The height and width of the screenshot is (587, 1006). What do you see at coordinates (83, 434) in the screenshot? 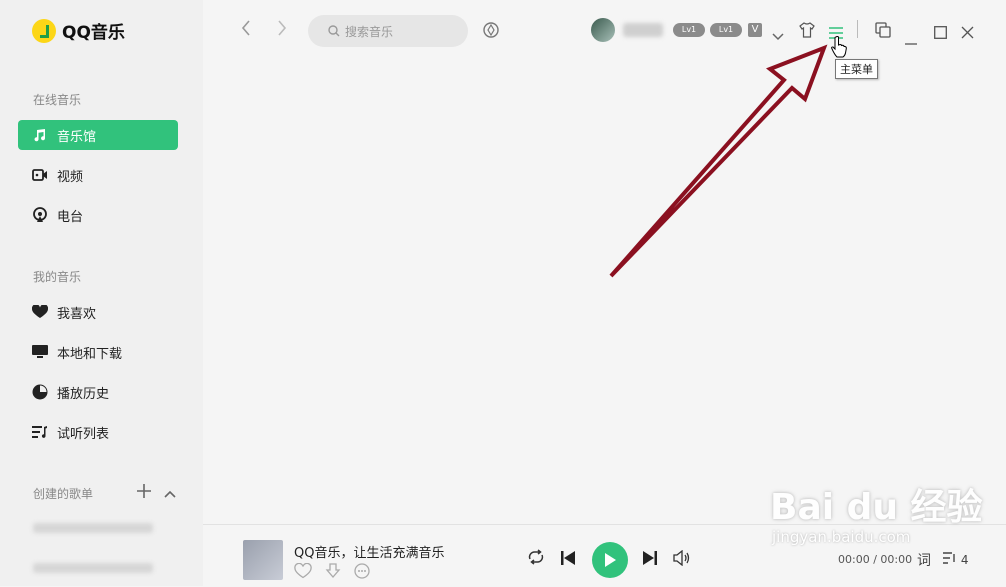
I see `sidebar-item-label: 试听列表` at bounding box center [83, 434].